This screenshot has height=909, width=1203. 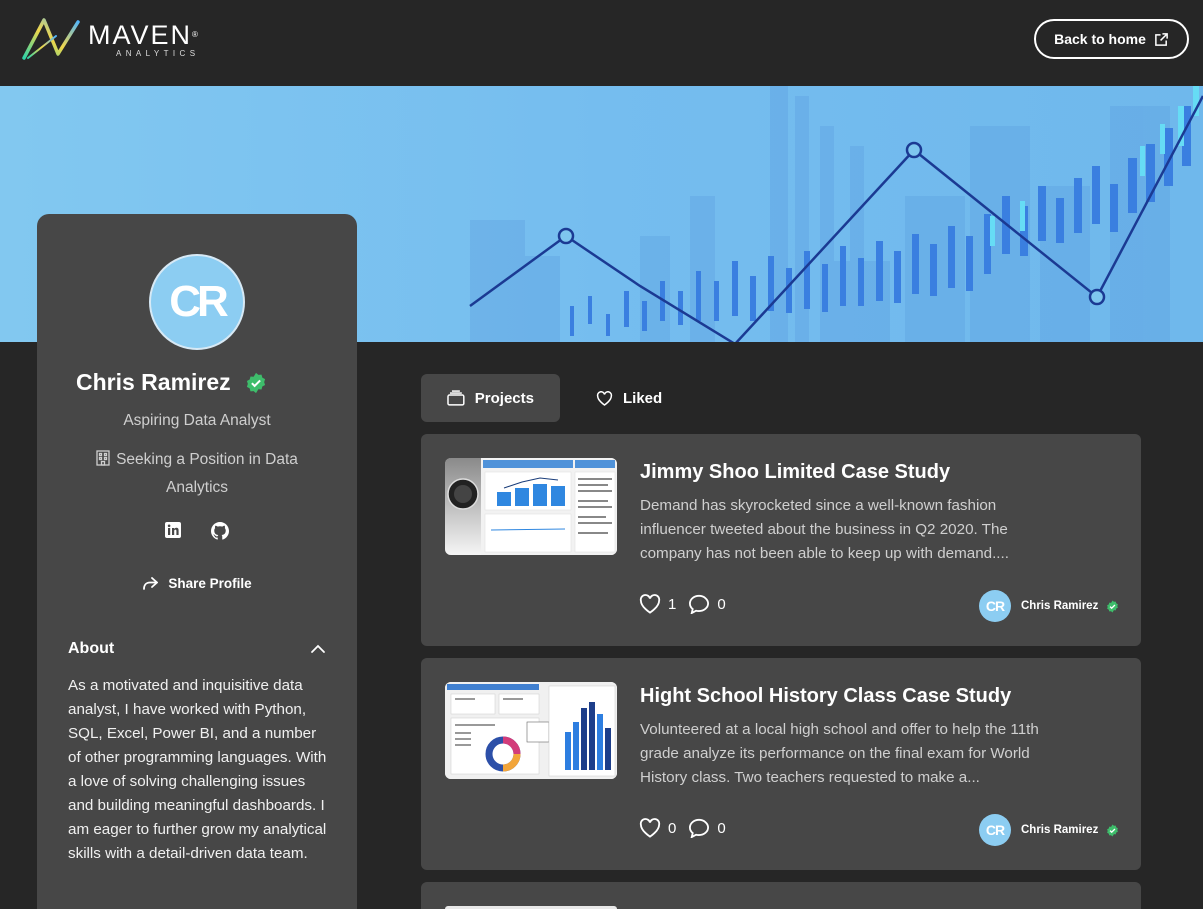 What do you see at coordinates (51, 39) in the screenshot?
I see `logo-mark-icon` at bounding box center [51, 39].